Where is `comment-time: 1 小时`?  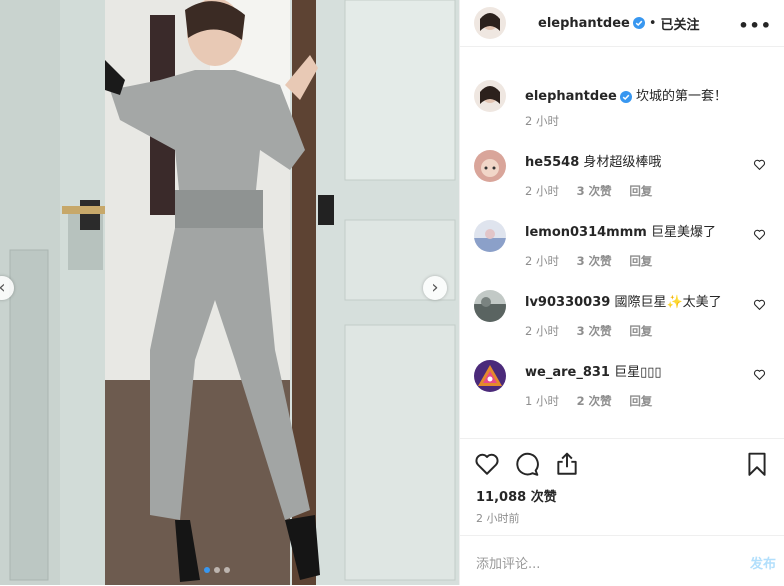 comment-time: 1 小时 is located at coordinates (542, 401).